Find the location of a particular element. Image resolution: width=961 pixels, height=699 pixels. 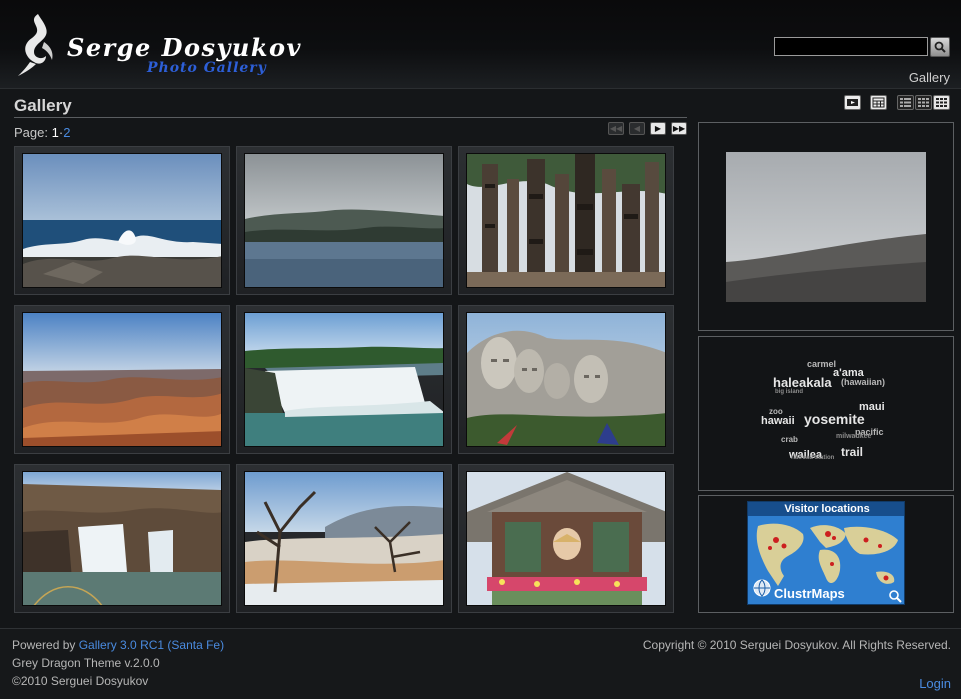

login-link: Login is located at coordinates (935, 683).